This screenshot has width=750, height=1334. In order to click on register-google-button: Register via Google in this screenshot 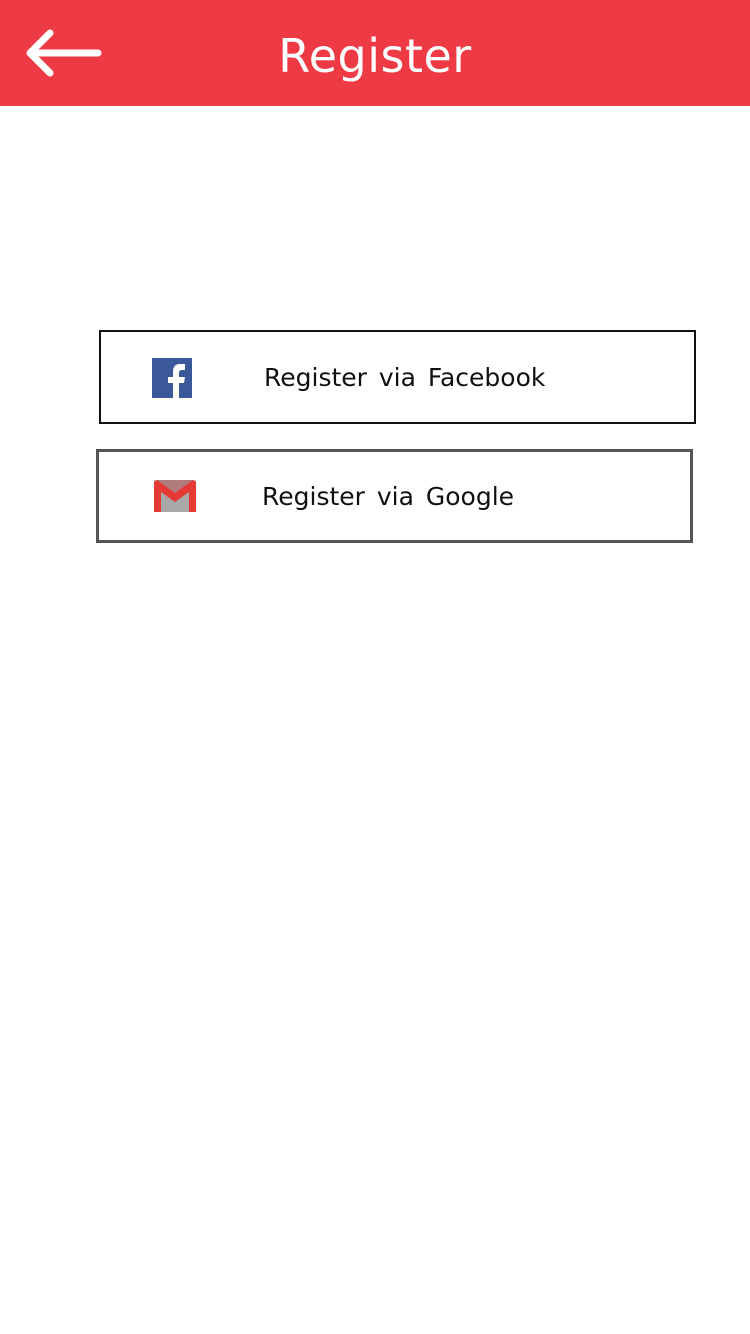, I will do `click(394, 496)`.